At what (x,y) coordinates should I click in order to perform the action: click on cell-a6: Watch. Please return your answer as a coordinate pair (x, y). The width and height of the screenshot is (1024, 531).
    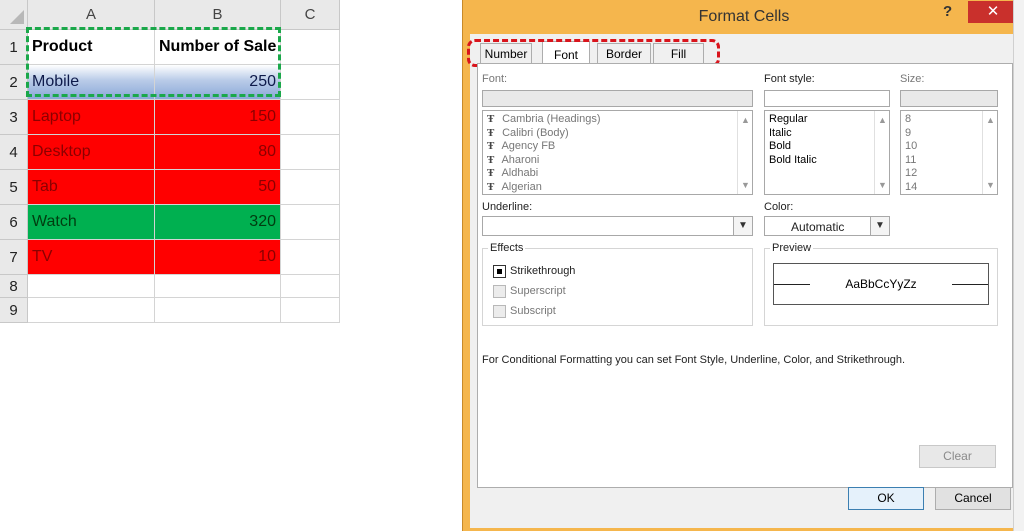
    Looking at the image, I should click on (91, 222).